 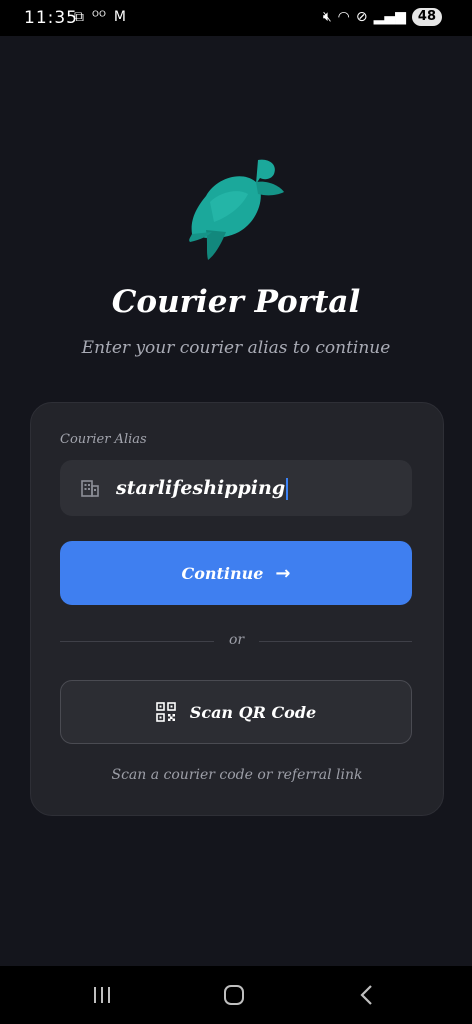 What do you see at coordinates (119, 17) in the screenshot?
I see `gmail-icon: M` at bounding box center [119, 17].